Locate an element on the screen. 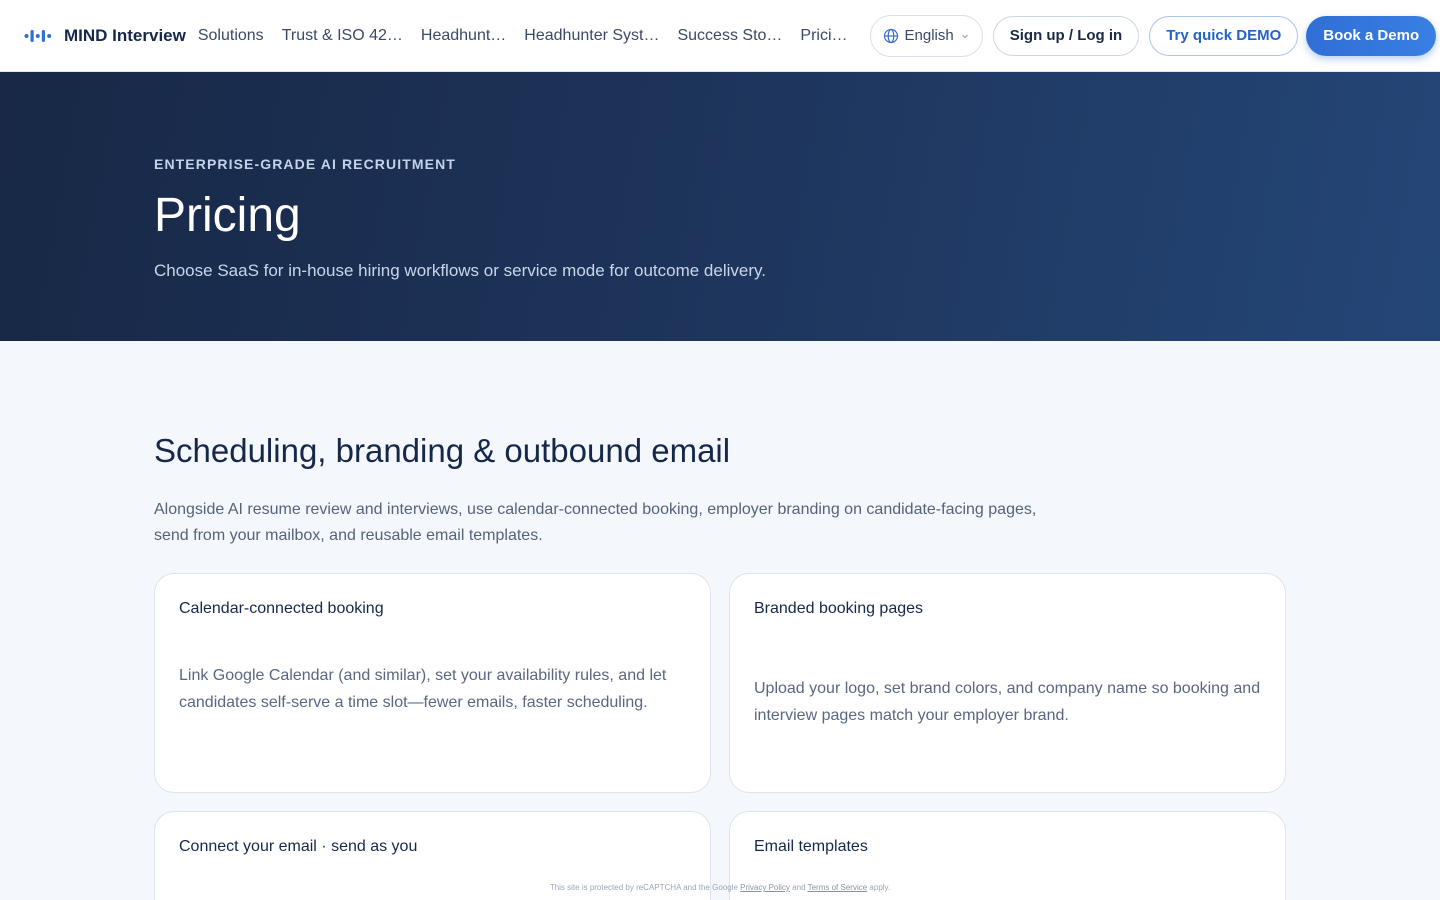 This screenshot has width=1440, height=900. brand-name: MIND Interview is located at coordinates (125, 35).